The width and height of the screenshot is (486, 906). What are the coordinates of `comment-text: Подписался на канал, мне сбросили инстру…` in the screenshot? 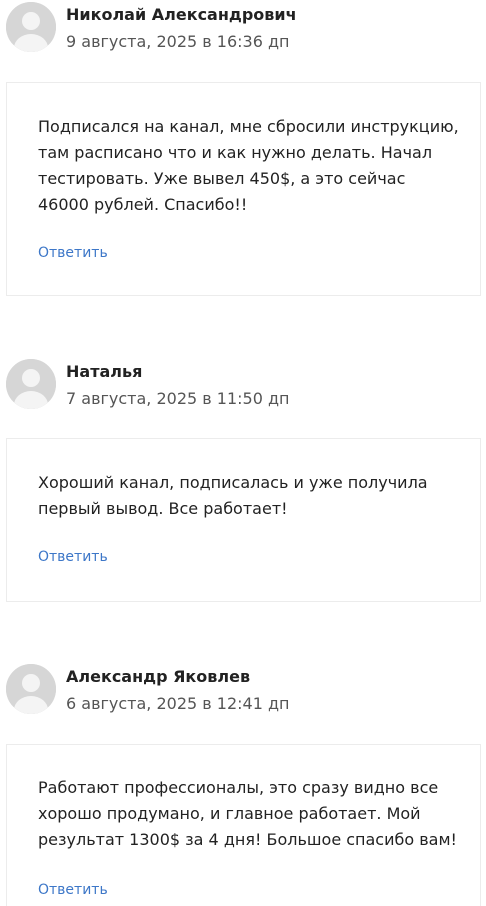 It's located at (248, 165).